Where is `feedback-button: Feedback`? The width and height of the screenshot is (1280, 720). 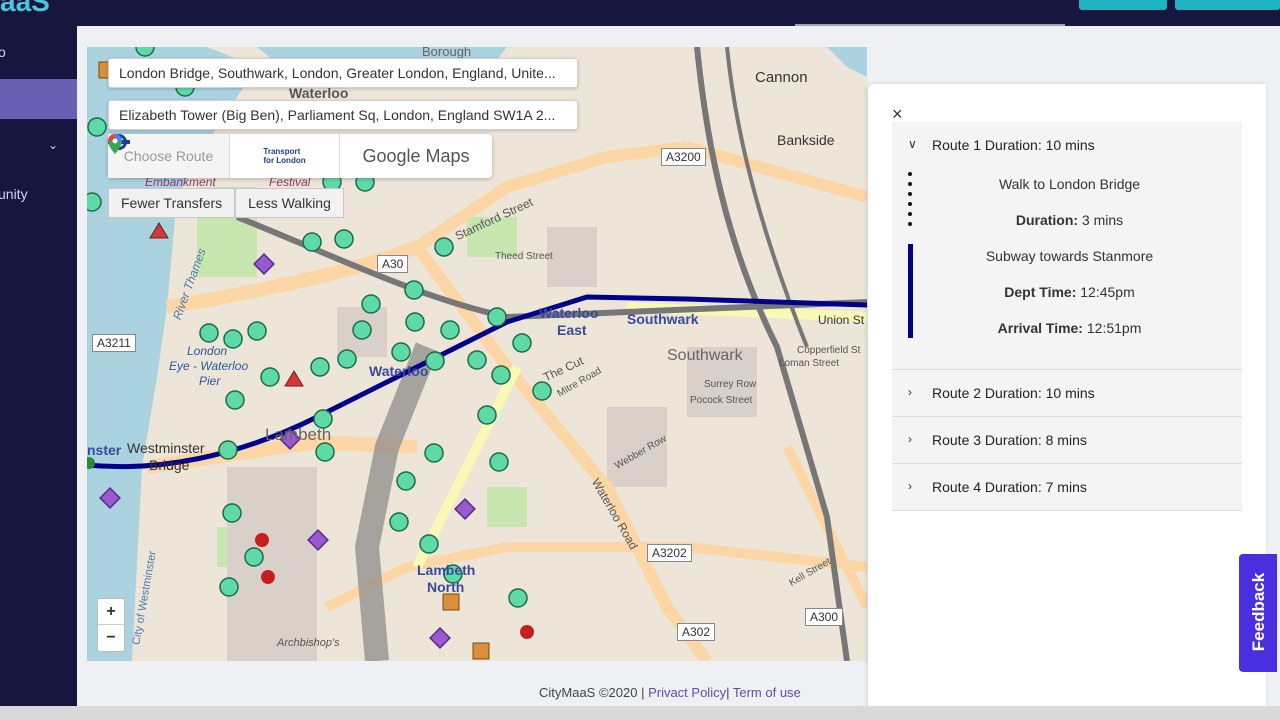
feedback-button: Feedback is located at coordinates (1258, 613).